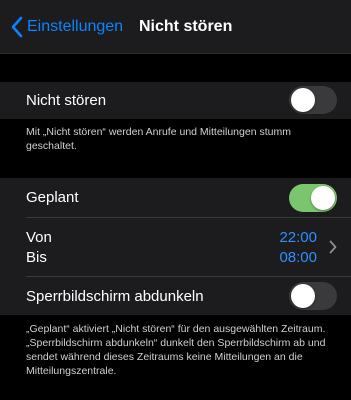 The height and width of the screenshot is (400, 351). What do you see at coordinates (175, 198) in the screenshot?
I see `scheduled-cell: Geplant` at bounding box center [175, 198].